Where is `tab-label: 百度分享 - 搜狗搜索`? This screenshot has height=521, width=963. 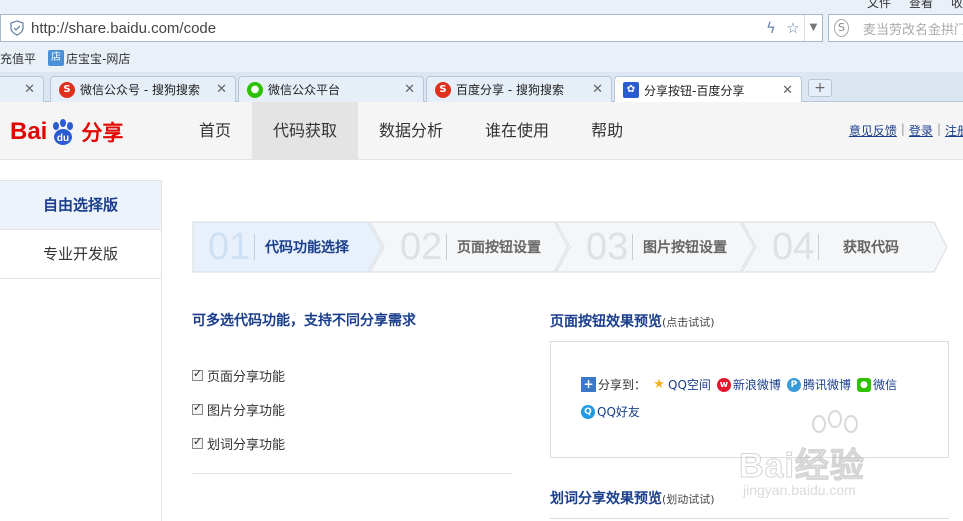
tab-label: 百度分享 - 搜狗搜索 is located at coordinates (510, 90).